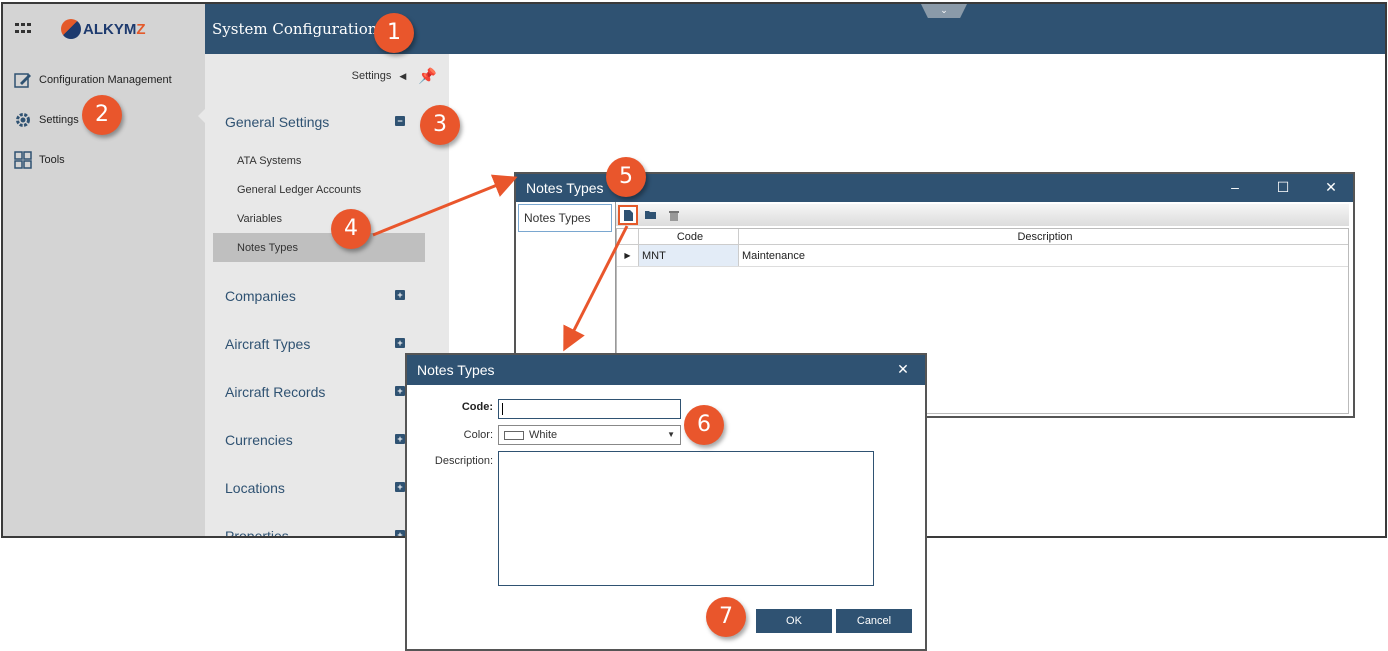 The height and width of the screenshot is (651, 1388). Describe the element at coordinates (589, 409) in the screenshot. I see `code-input` at that location.